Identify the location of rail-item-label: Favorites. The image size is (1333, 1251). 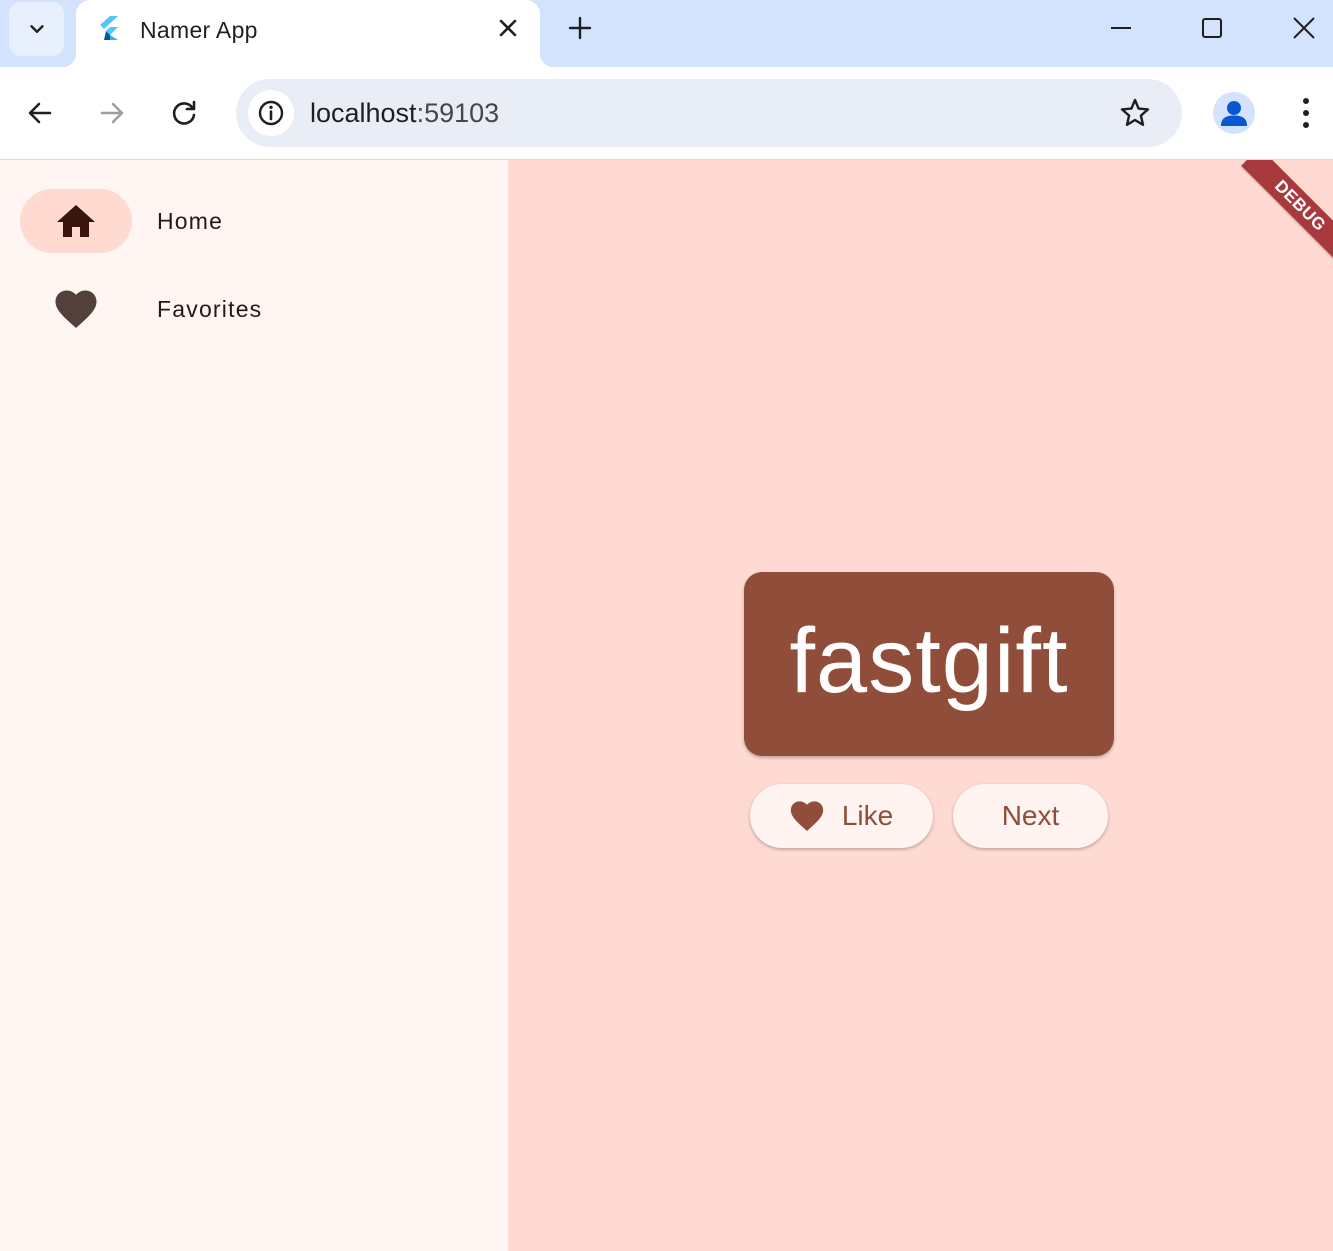
(210, 309).